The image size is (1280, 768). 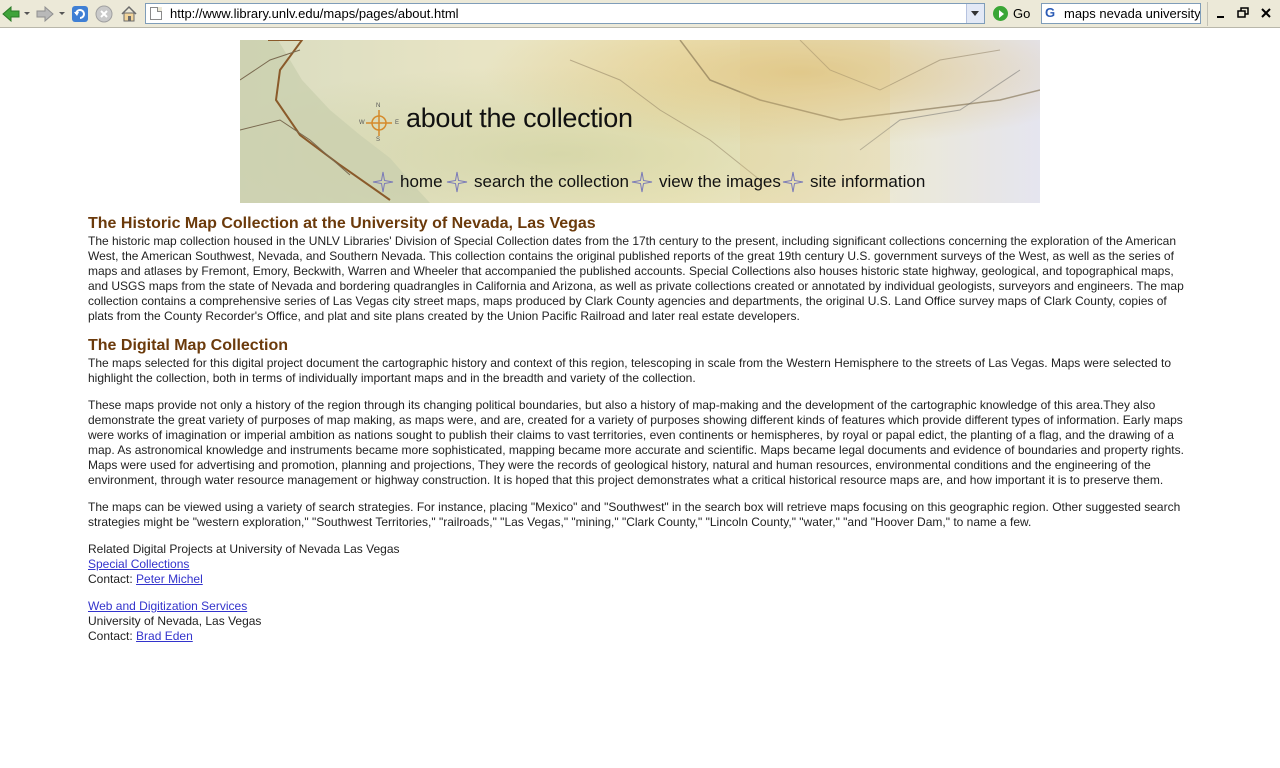 I want to click on minimize-button, so click(x=1221, y=13).